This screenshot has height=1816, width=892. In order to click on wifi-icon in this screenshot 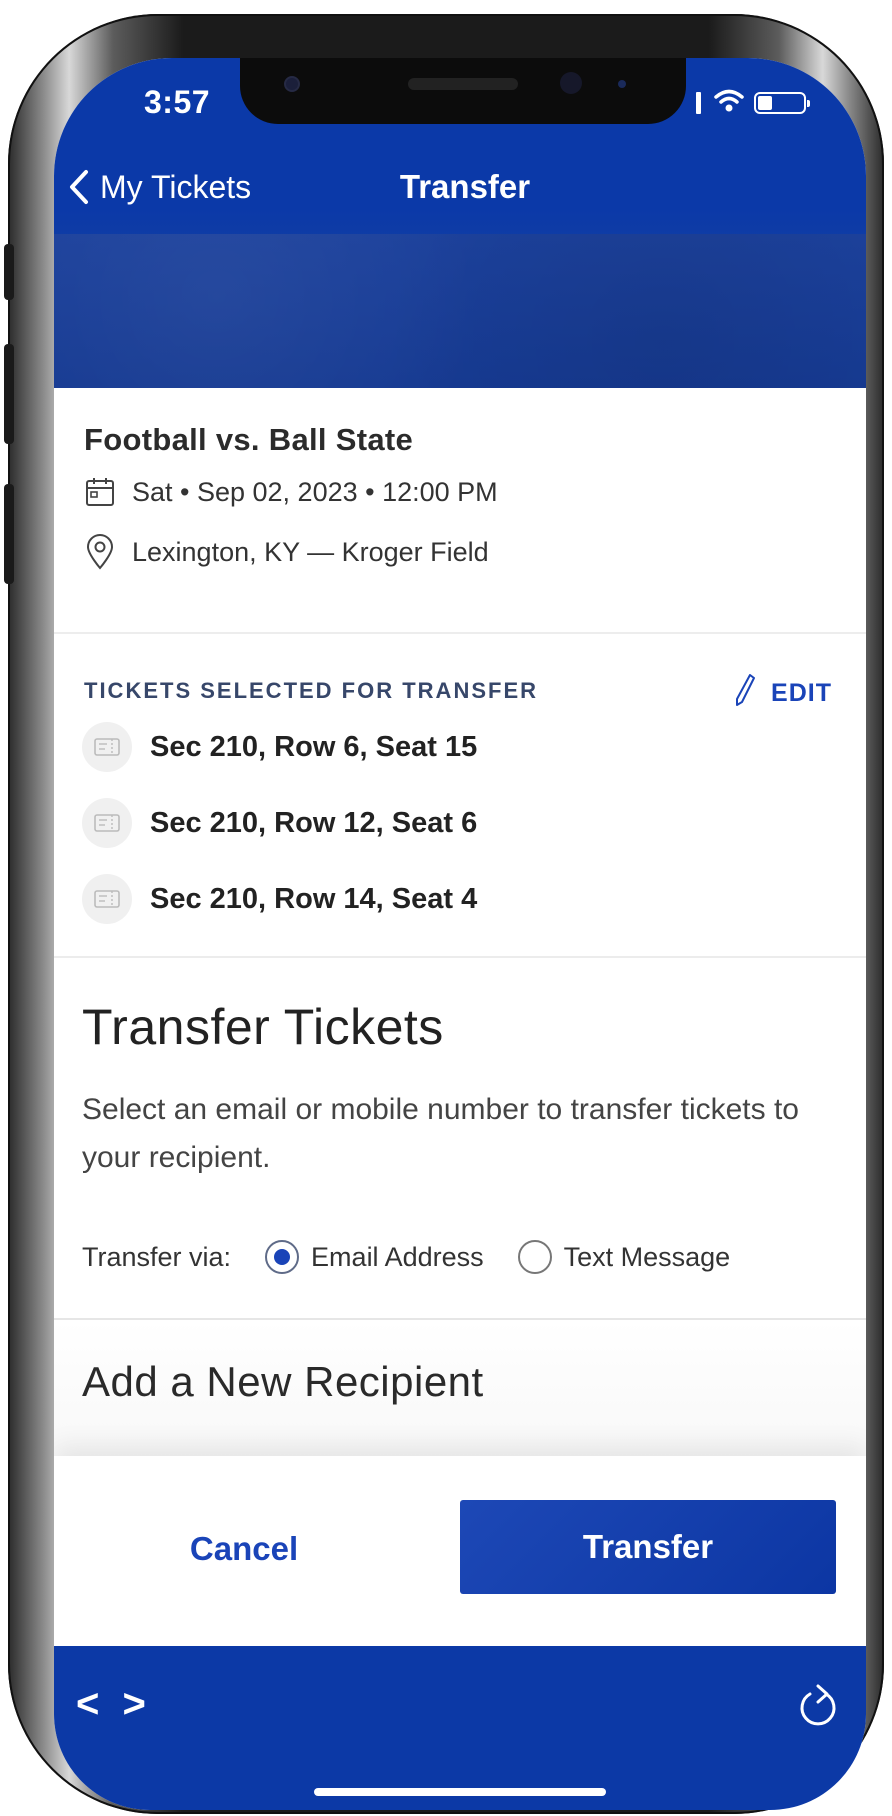, I will do `click(729, 100)`.